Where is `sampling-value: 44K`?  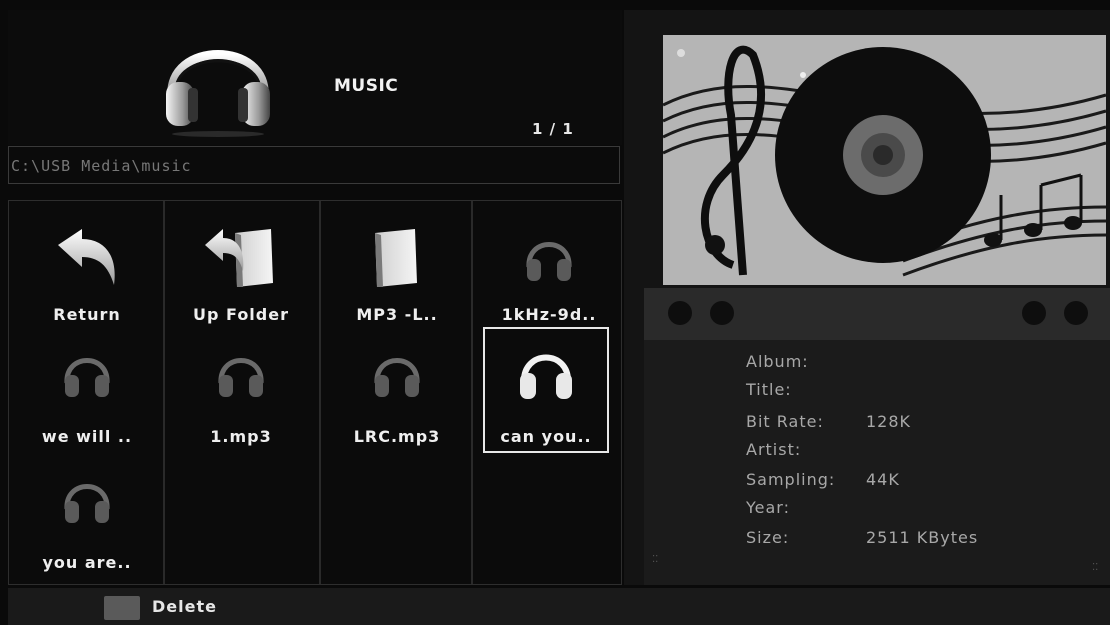
sampling-value: 44K is located at coordinates (883, 479).